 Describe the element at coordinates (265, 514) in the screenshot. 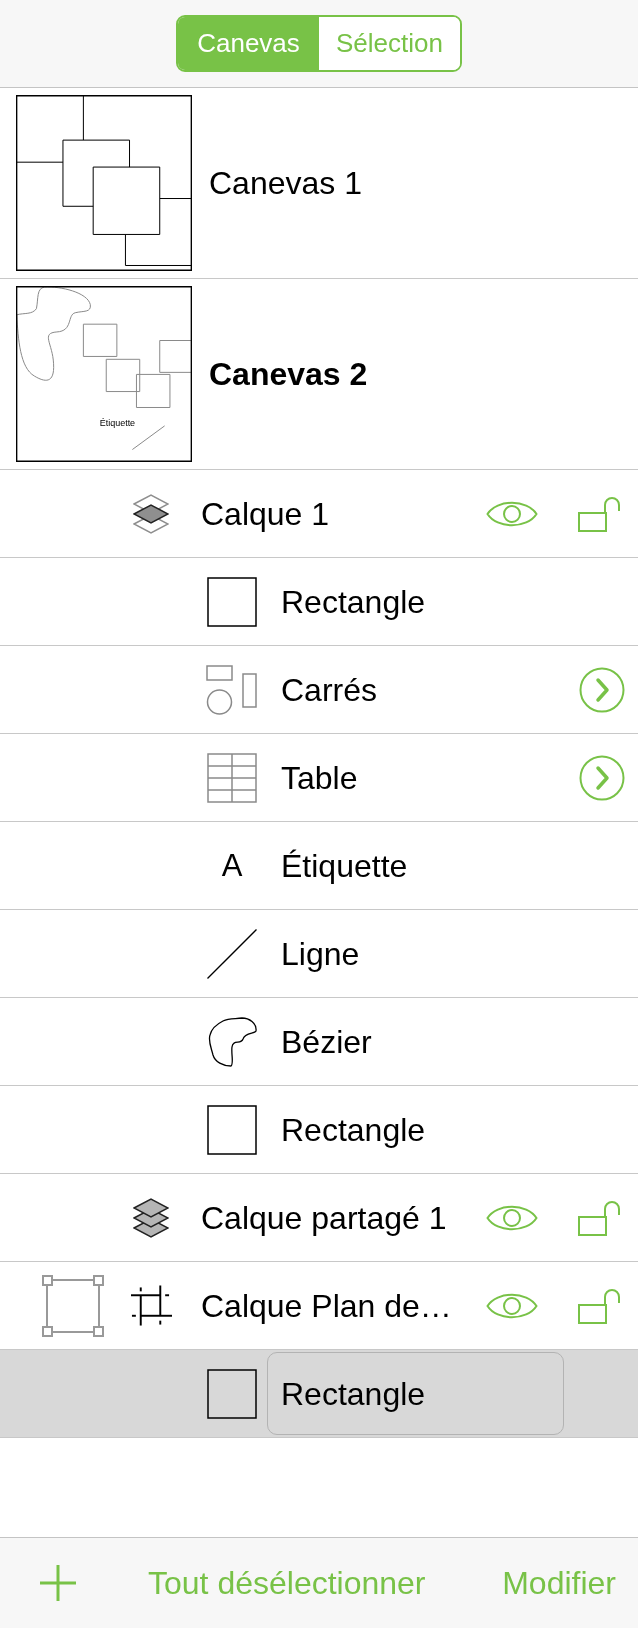

I see `layer-name: Calque 1` at that location.